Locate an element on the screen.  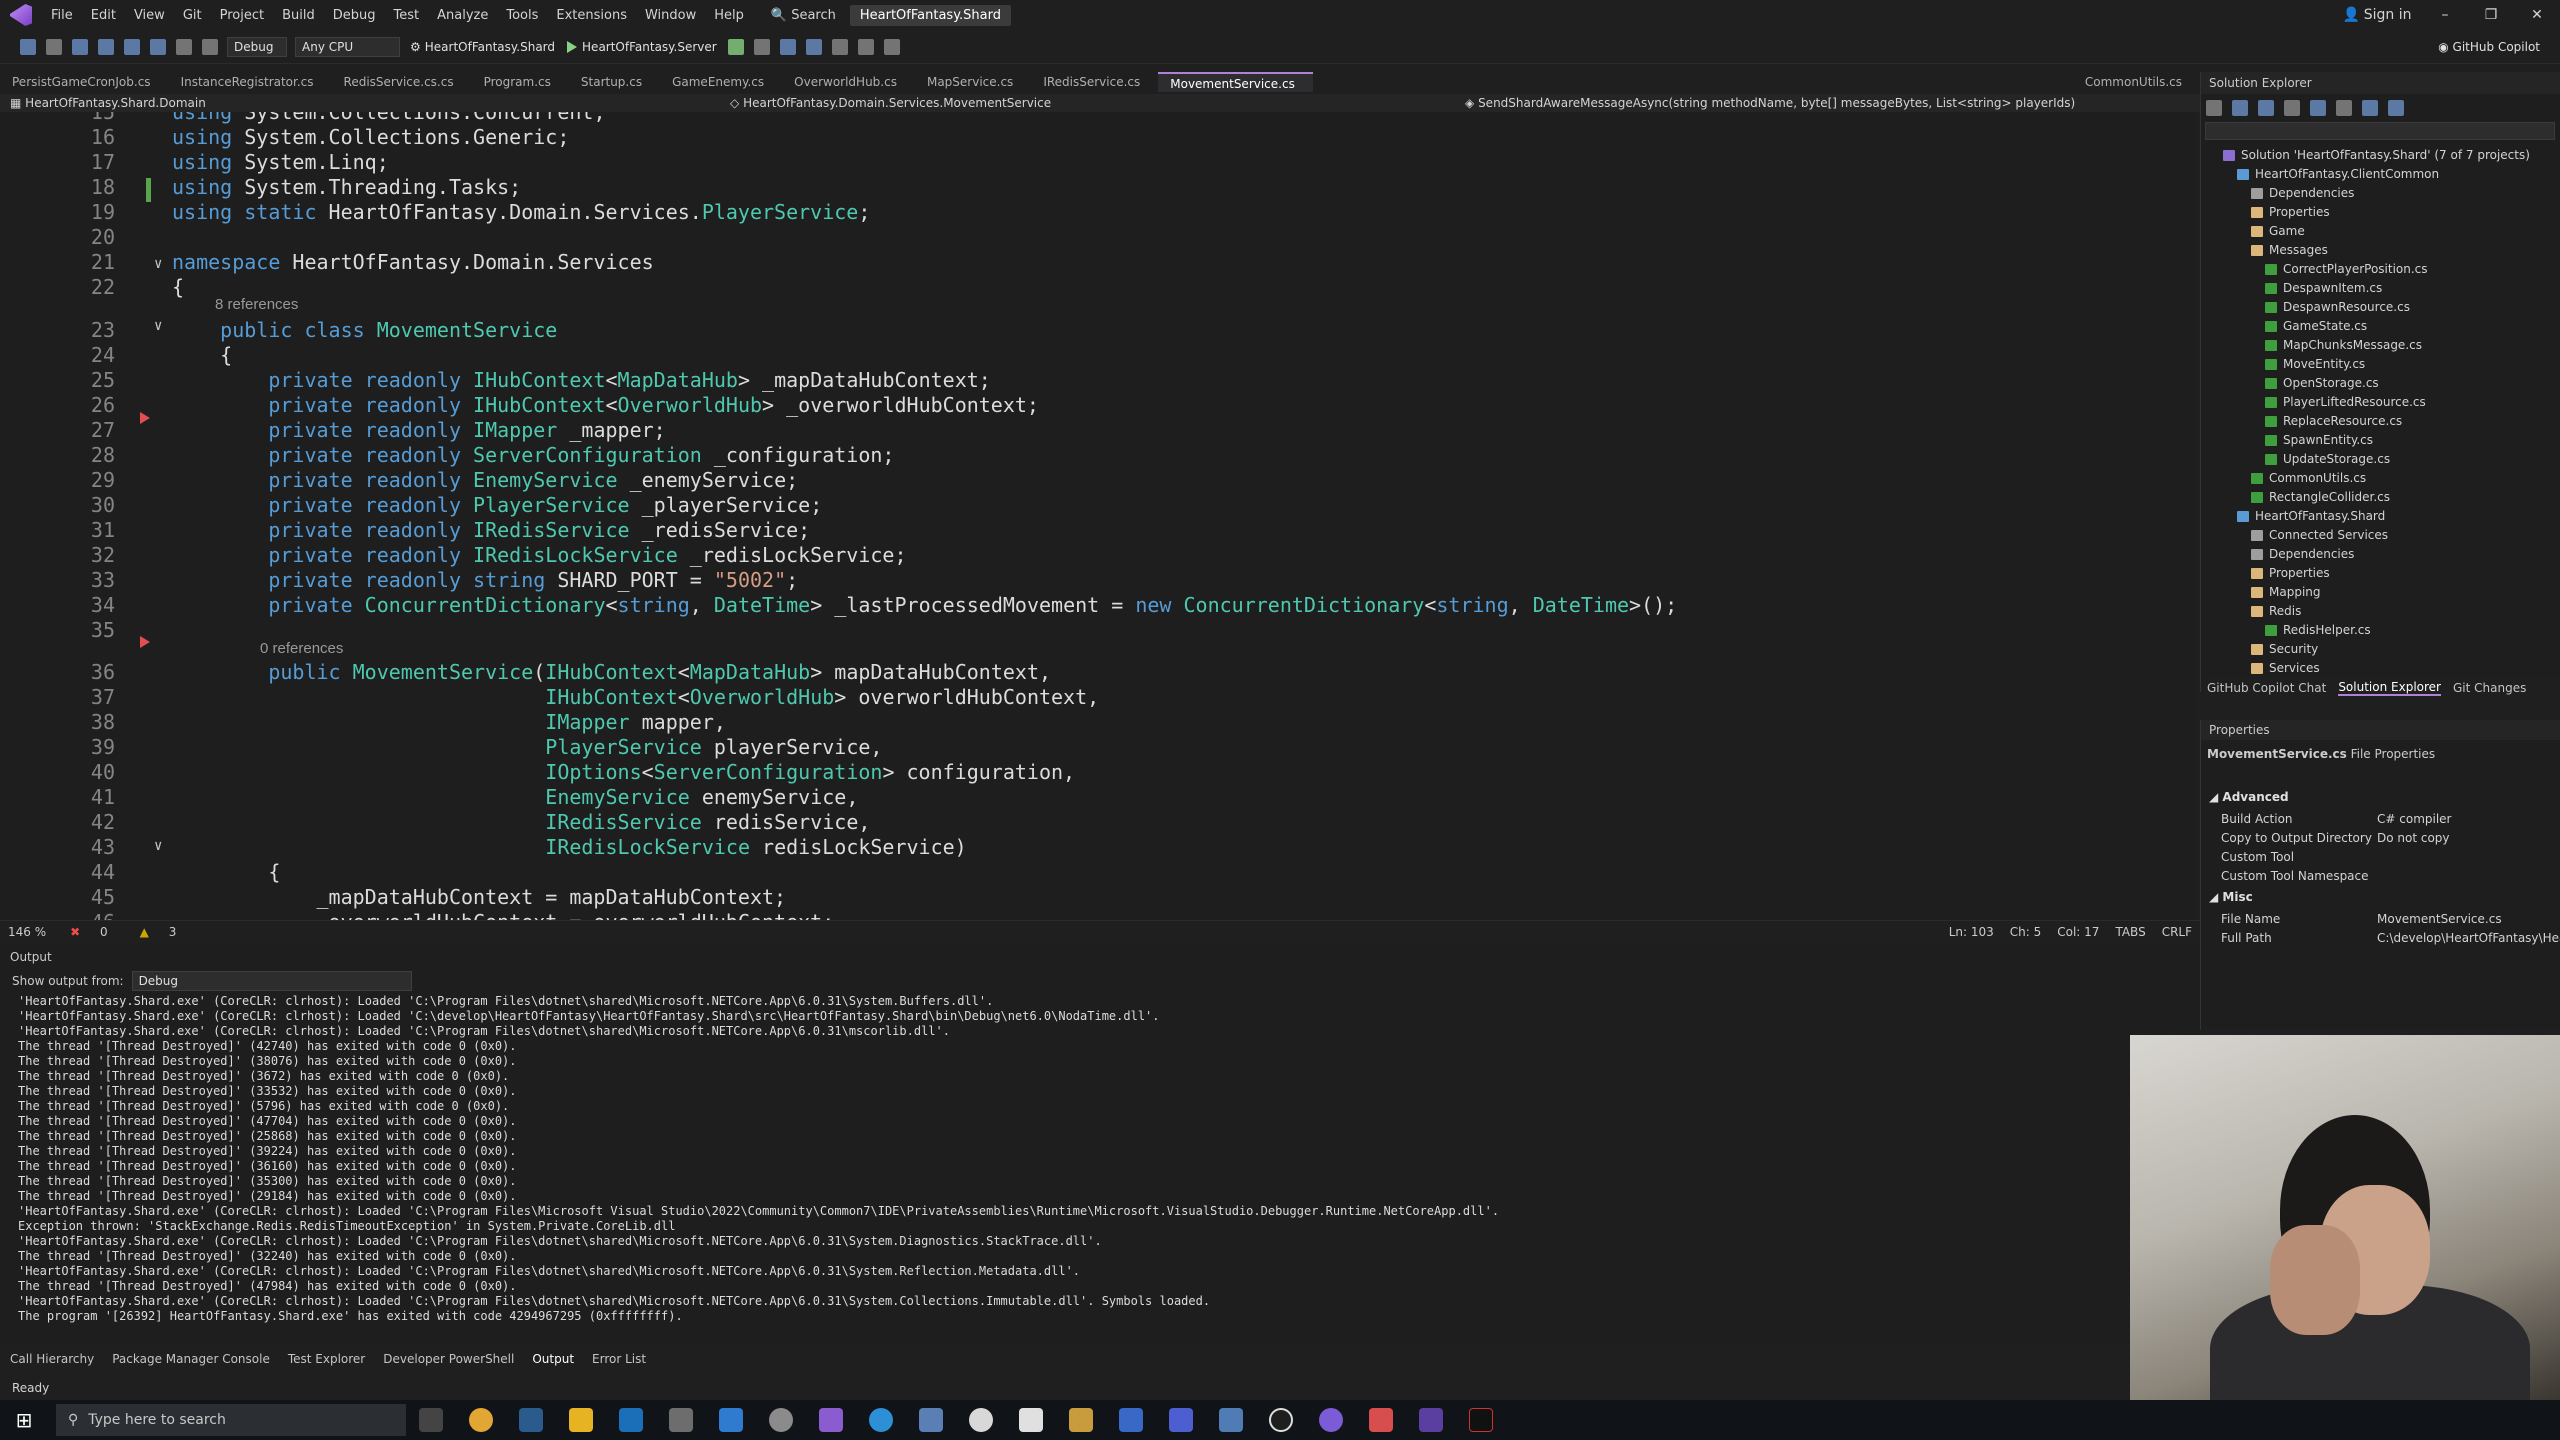
chrome-icon is located at coordinates (481, 1420).